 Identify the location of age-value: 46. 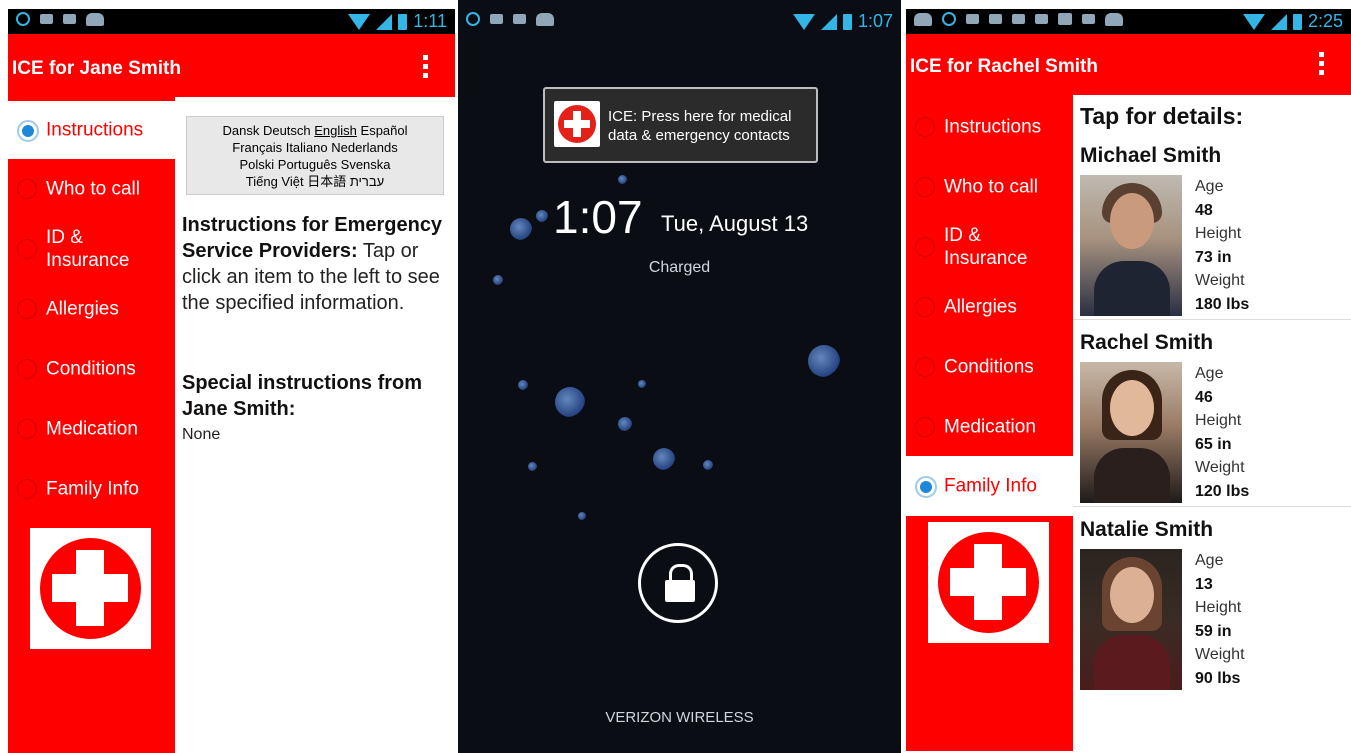
(1204, 397).